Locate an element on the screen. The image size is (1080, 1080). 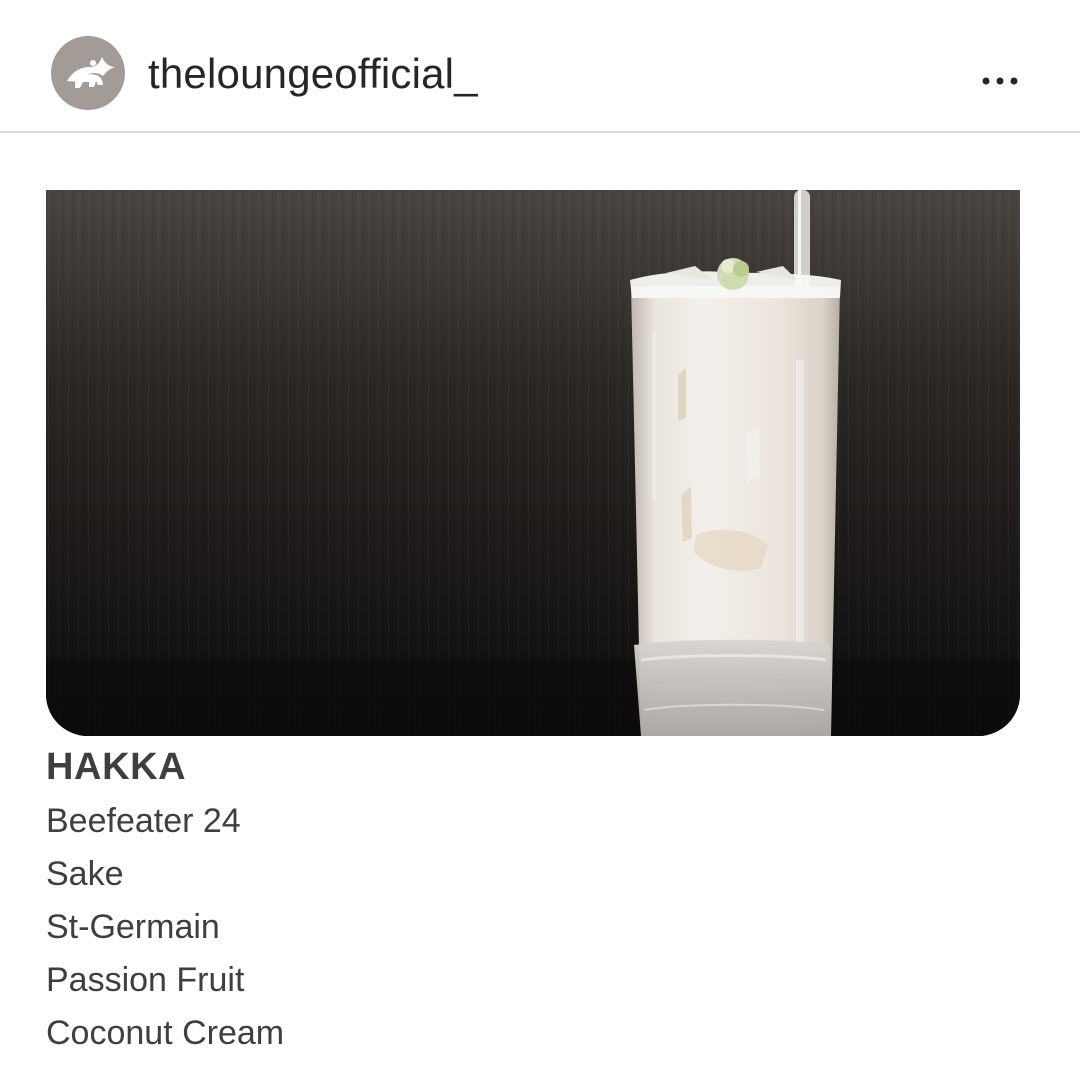
more-options-button is located at coordinates (1000, 78).